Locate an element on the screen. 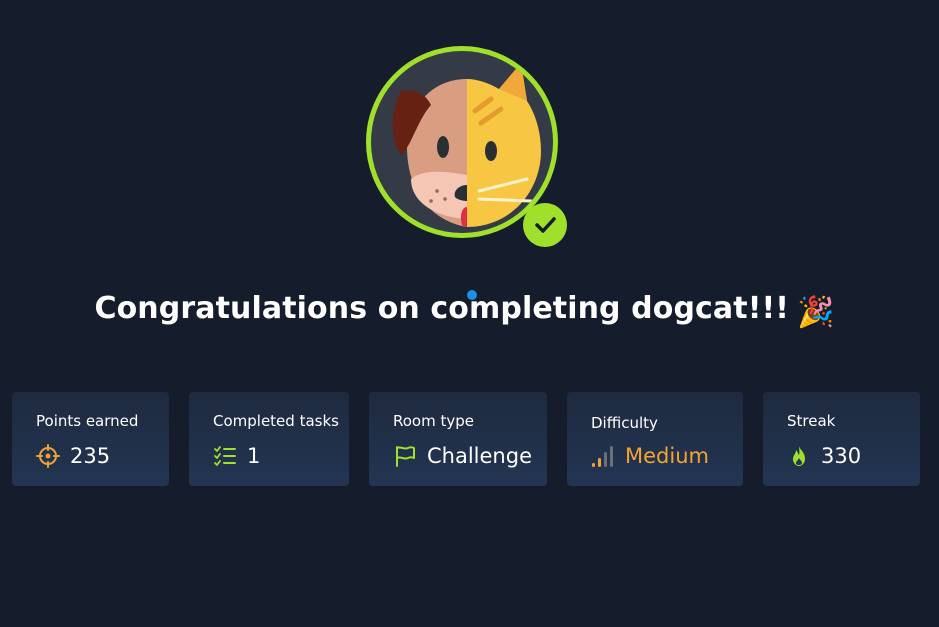  stat-card-tasks: Completed tasks 1 is located at coordinates (269, 439).